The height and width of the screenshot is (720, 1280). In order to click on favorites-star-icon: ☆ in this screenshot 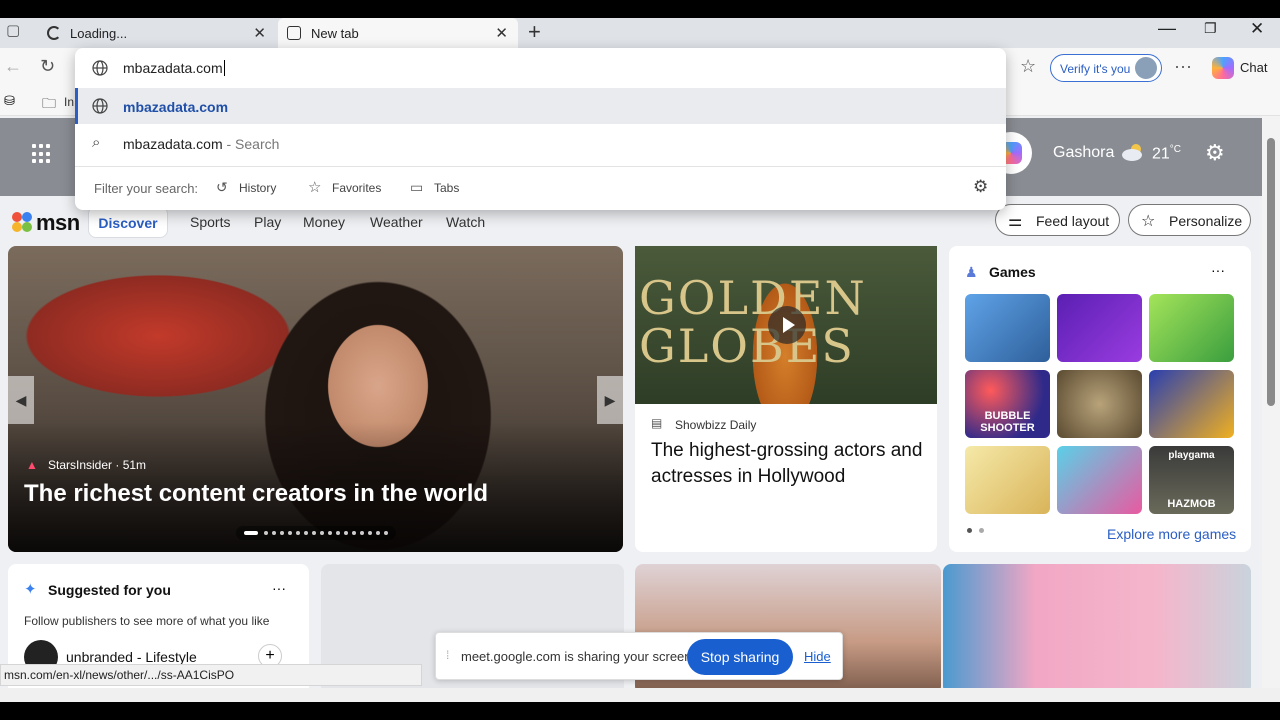, I will do `click(1028, 66)`.